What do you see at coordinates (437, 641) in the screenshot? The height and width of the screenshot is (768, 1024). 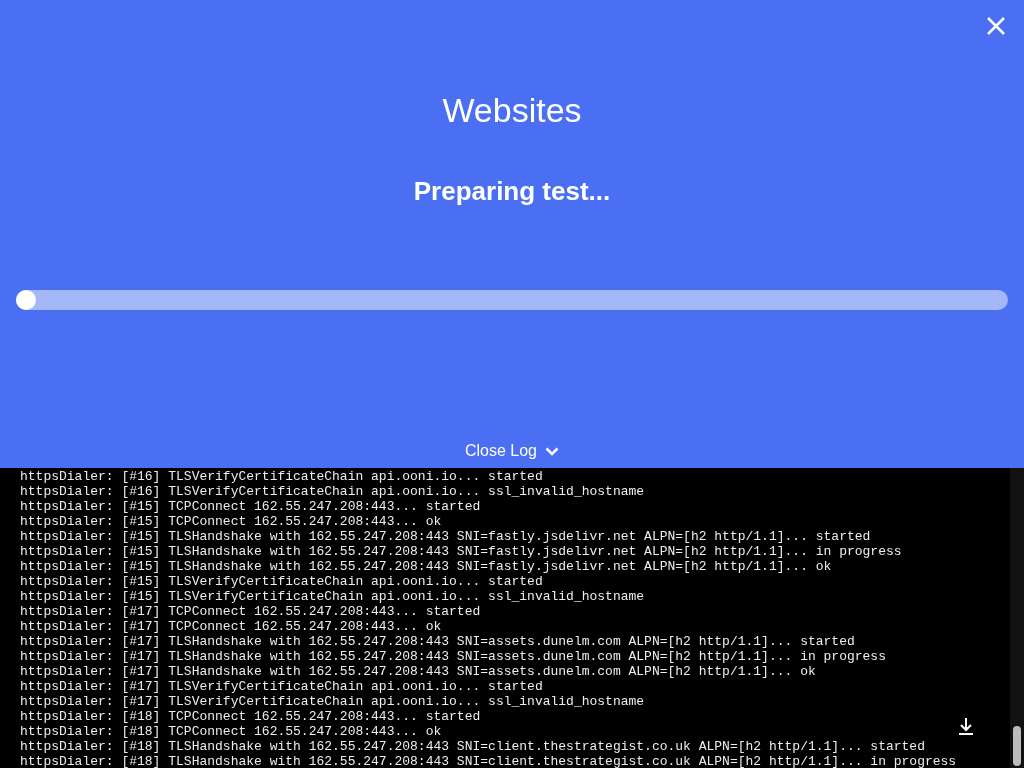 I see `log-line: httpsDialer: [#17] TLSHandshake with 162.55.247.208:443 SNI=assets.dunelm.com ALPN=[h2 http/1.1]... started` at bounding box center [437, 641].